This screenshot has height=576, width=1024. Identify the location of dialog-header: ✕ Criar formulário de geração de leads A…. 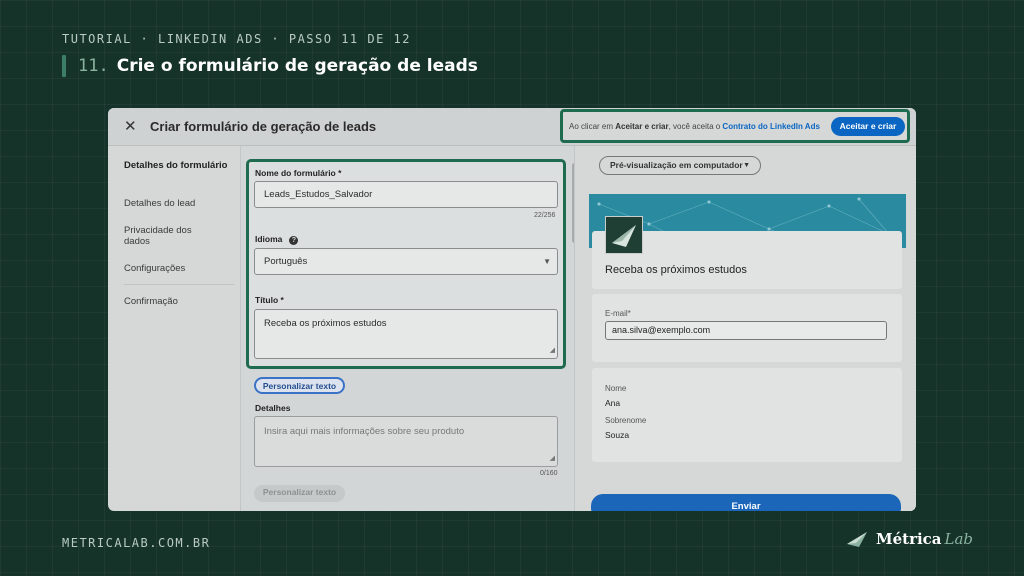
(512, 127).